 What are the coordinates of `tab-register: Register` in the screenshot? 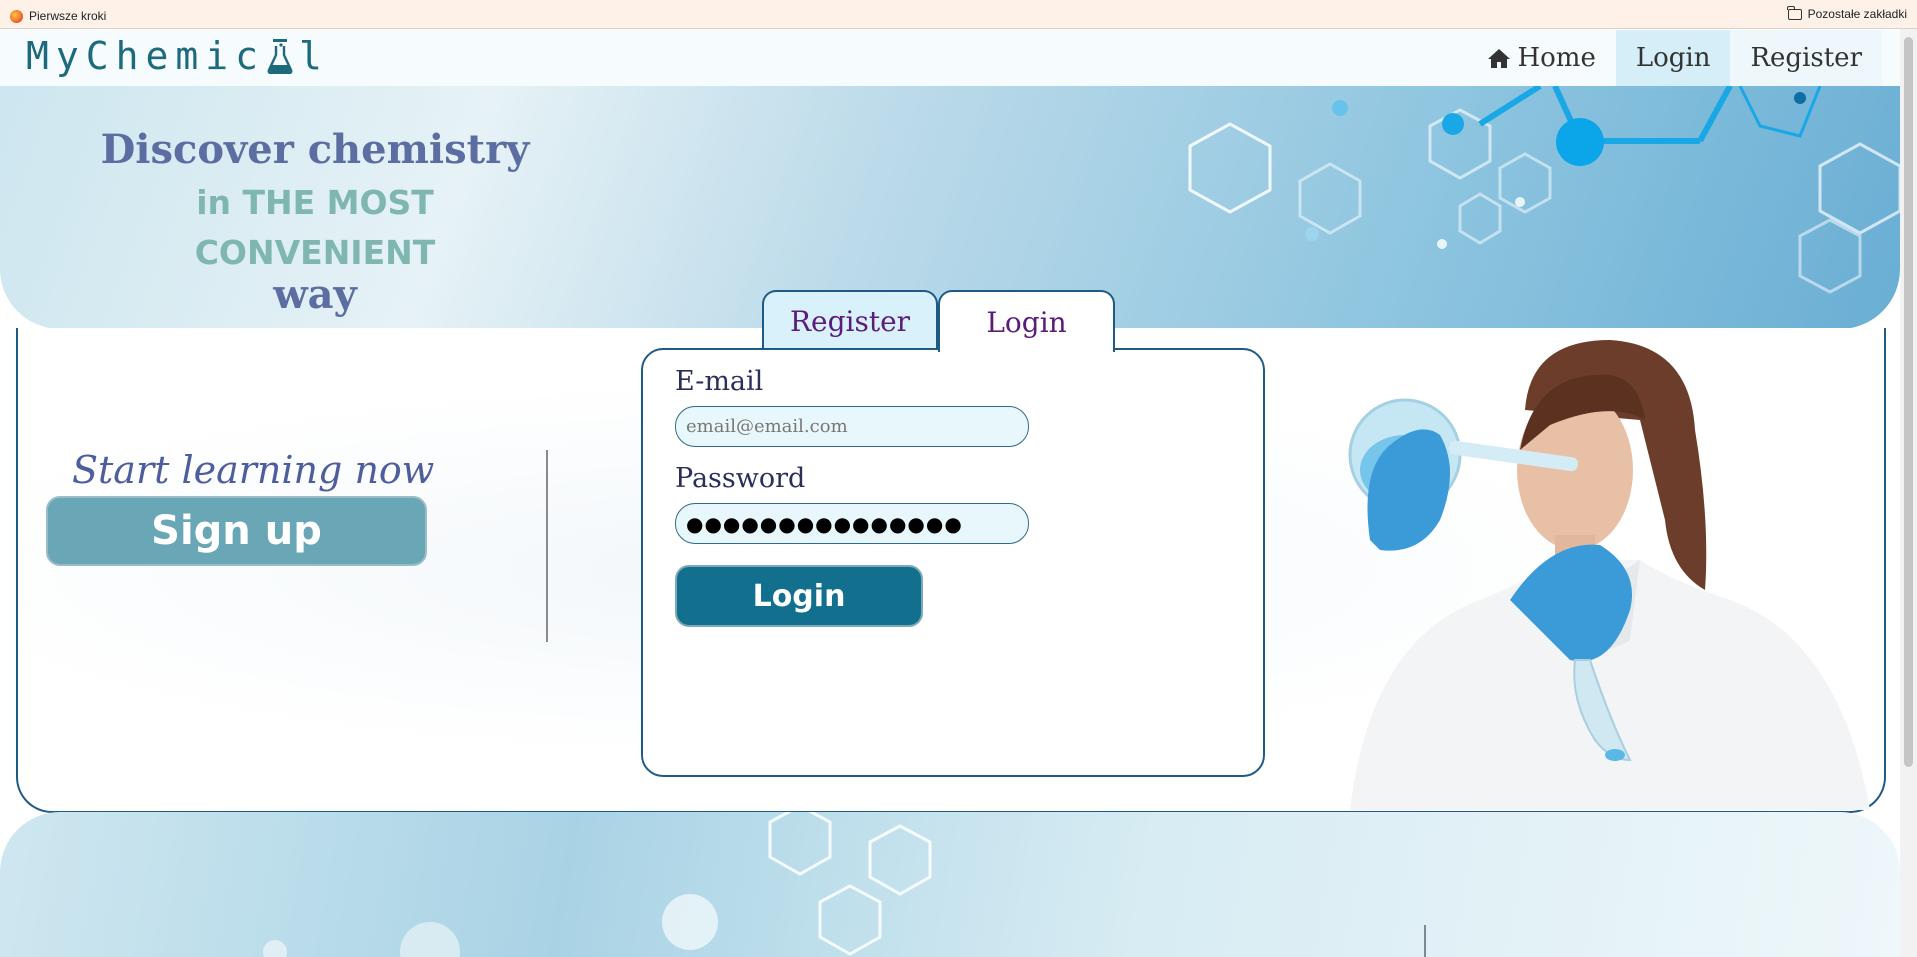 It's located at (850, 320).